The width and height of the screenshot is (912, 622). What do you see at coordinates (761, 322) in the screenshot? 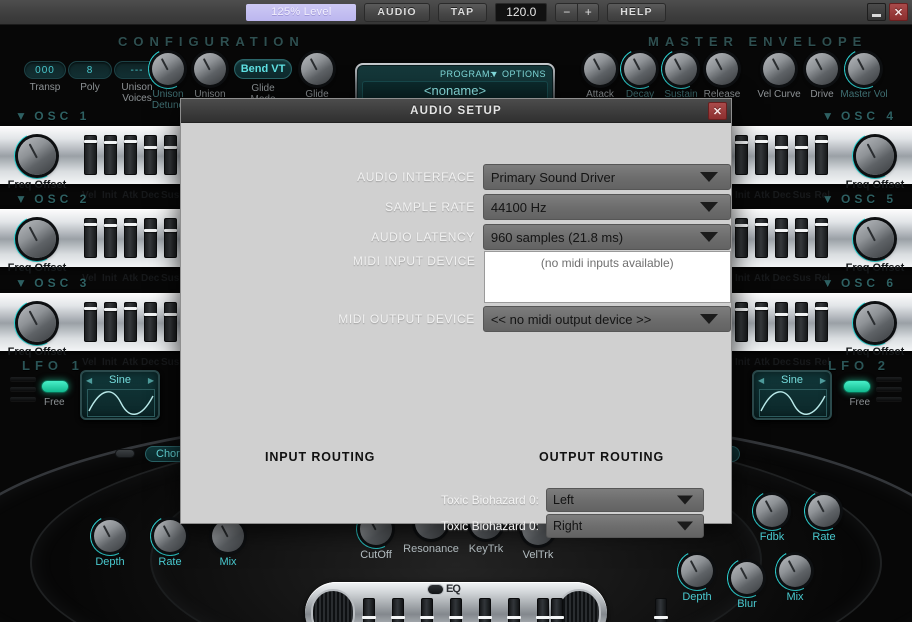
I see `osc6-slider-atk` at bounding box center [761, 322].